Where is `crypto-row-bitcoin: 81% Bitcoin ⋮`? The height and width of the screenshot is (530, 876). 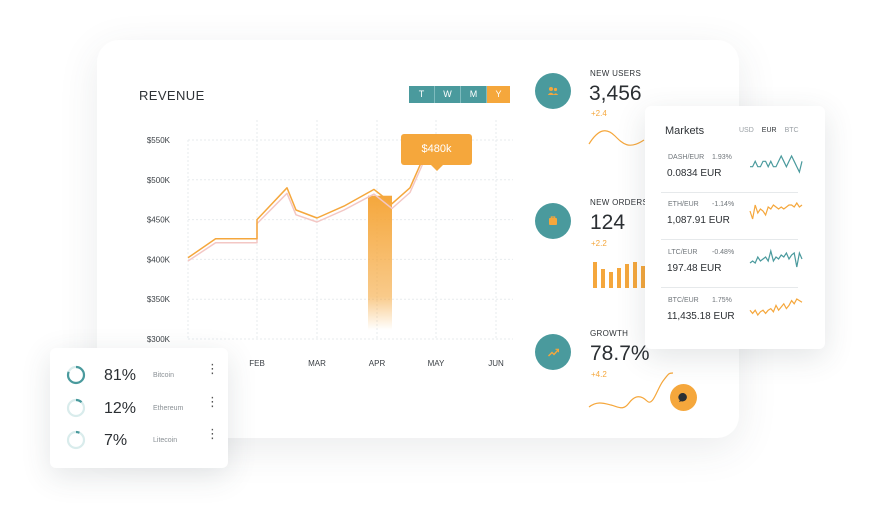
crypto-row-bitcoin: 81% Bitcoin ⋮ is located at coordinates (139, 378).